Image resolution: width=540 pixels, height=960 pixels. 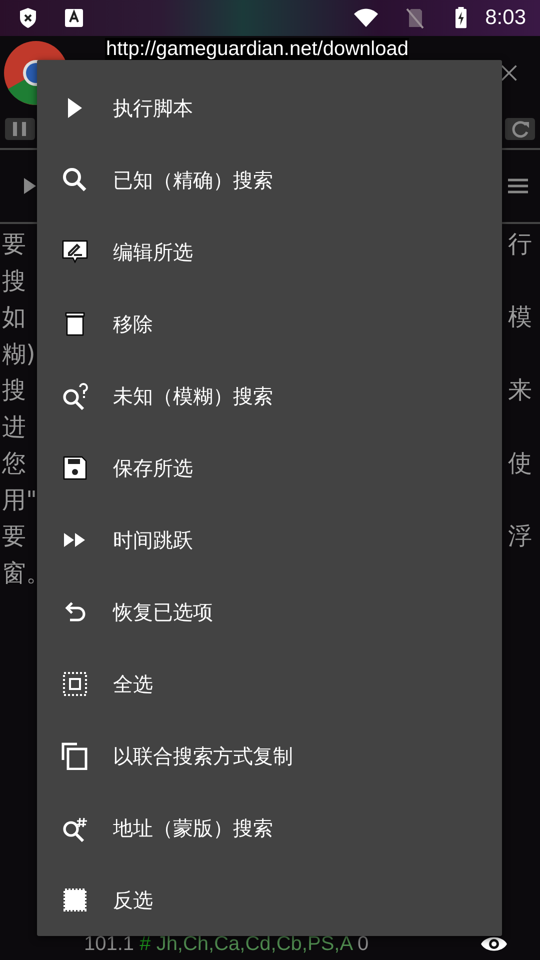 What do you see at coordinates (269, 108) in the screenshot?
I see `menu-item: 执行脚本` at bounding box center [269, 108].